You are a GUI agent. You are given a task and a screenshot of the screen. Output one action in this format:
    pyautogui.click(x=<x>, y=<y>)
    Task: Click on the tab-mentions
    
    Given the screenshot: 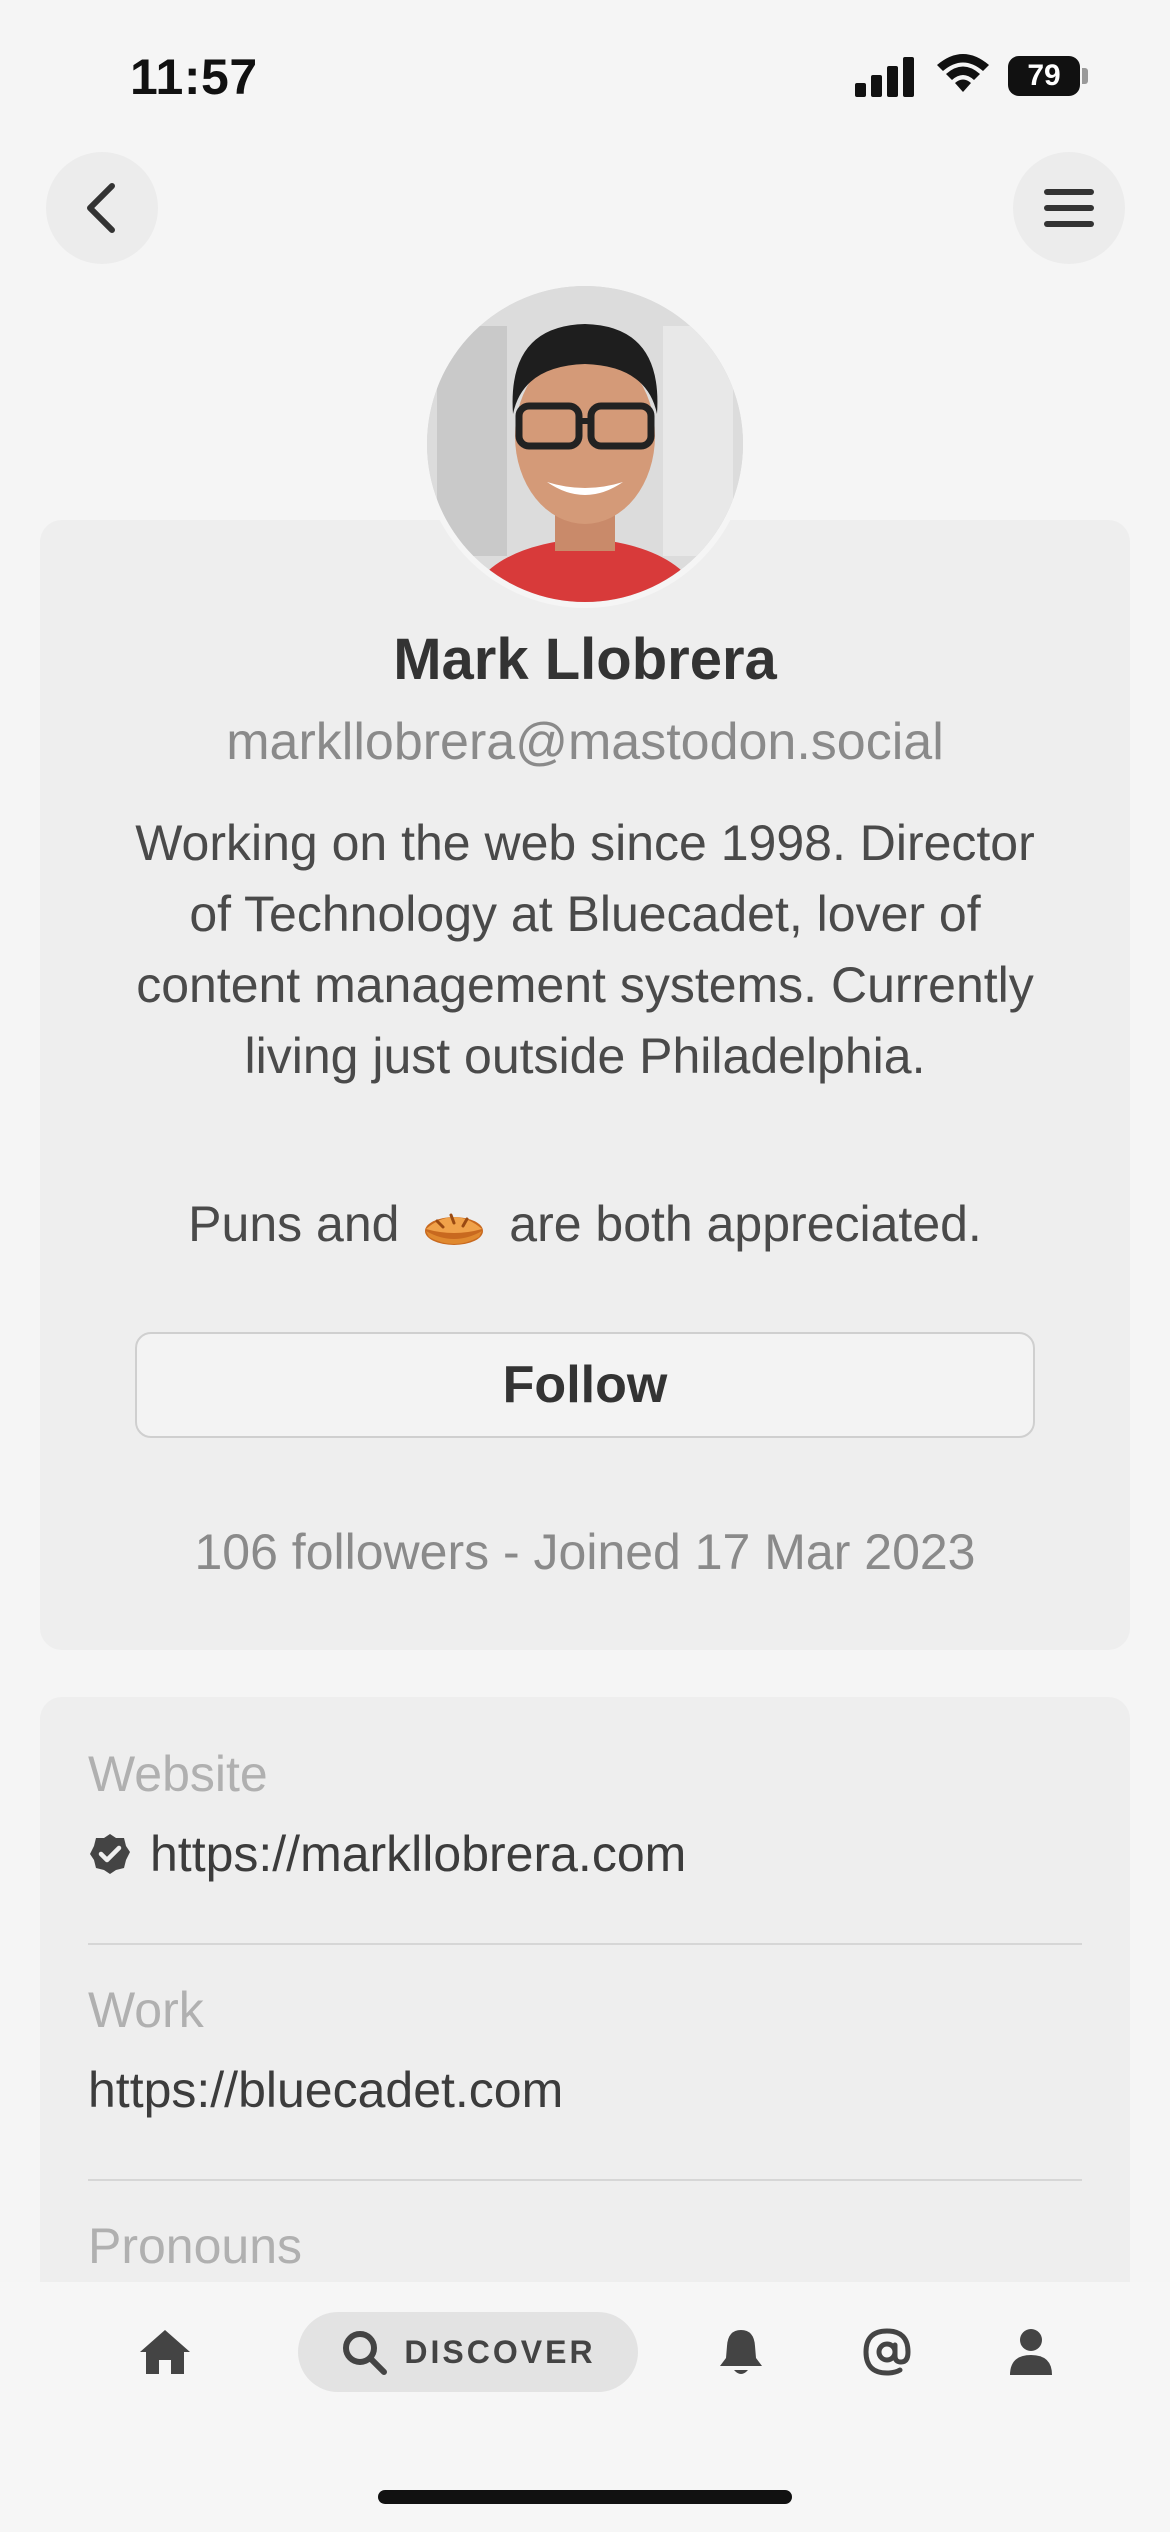 What is the action you would take?
    pyautogui.click(x=887, y=2352)
    